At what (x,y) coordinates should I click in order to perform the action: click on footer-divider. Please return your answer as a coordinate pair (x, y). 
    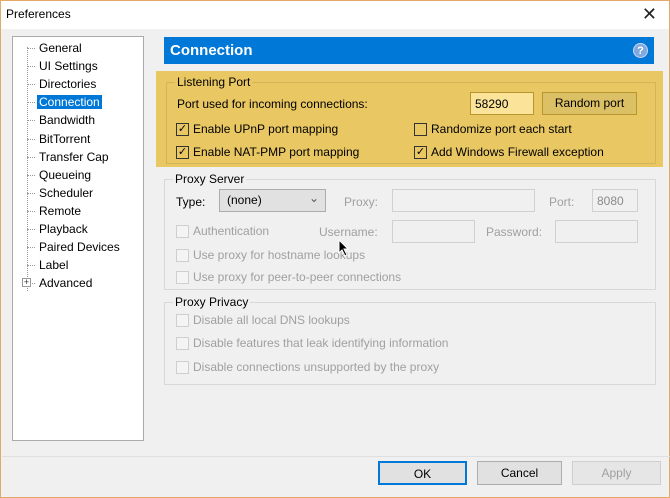
    Looking at the image, I should click on (336, 456).